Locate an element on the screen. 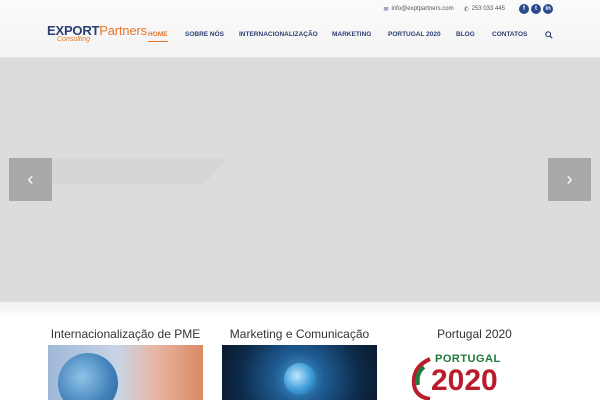 The height and width of the screenshot is (400, 600). feature-image-globe is located at coordinates (125, 372).